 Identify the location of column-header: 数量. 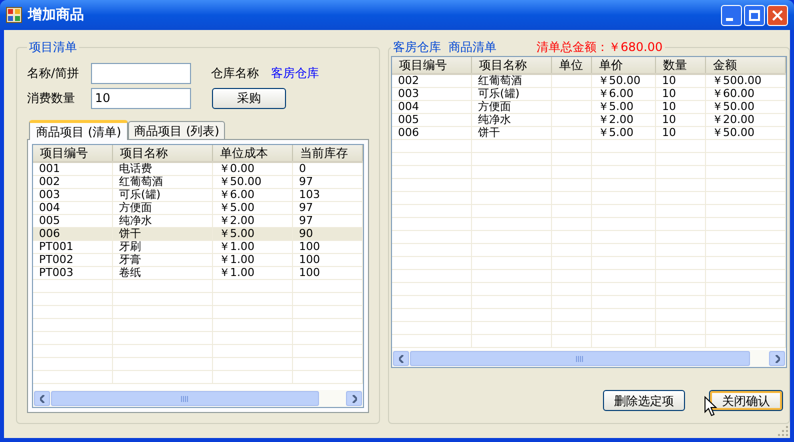
(681, 65).